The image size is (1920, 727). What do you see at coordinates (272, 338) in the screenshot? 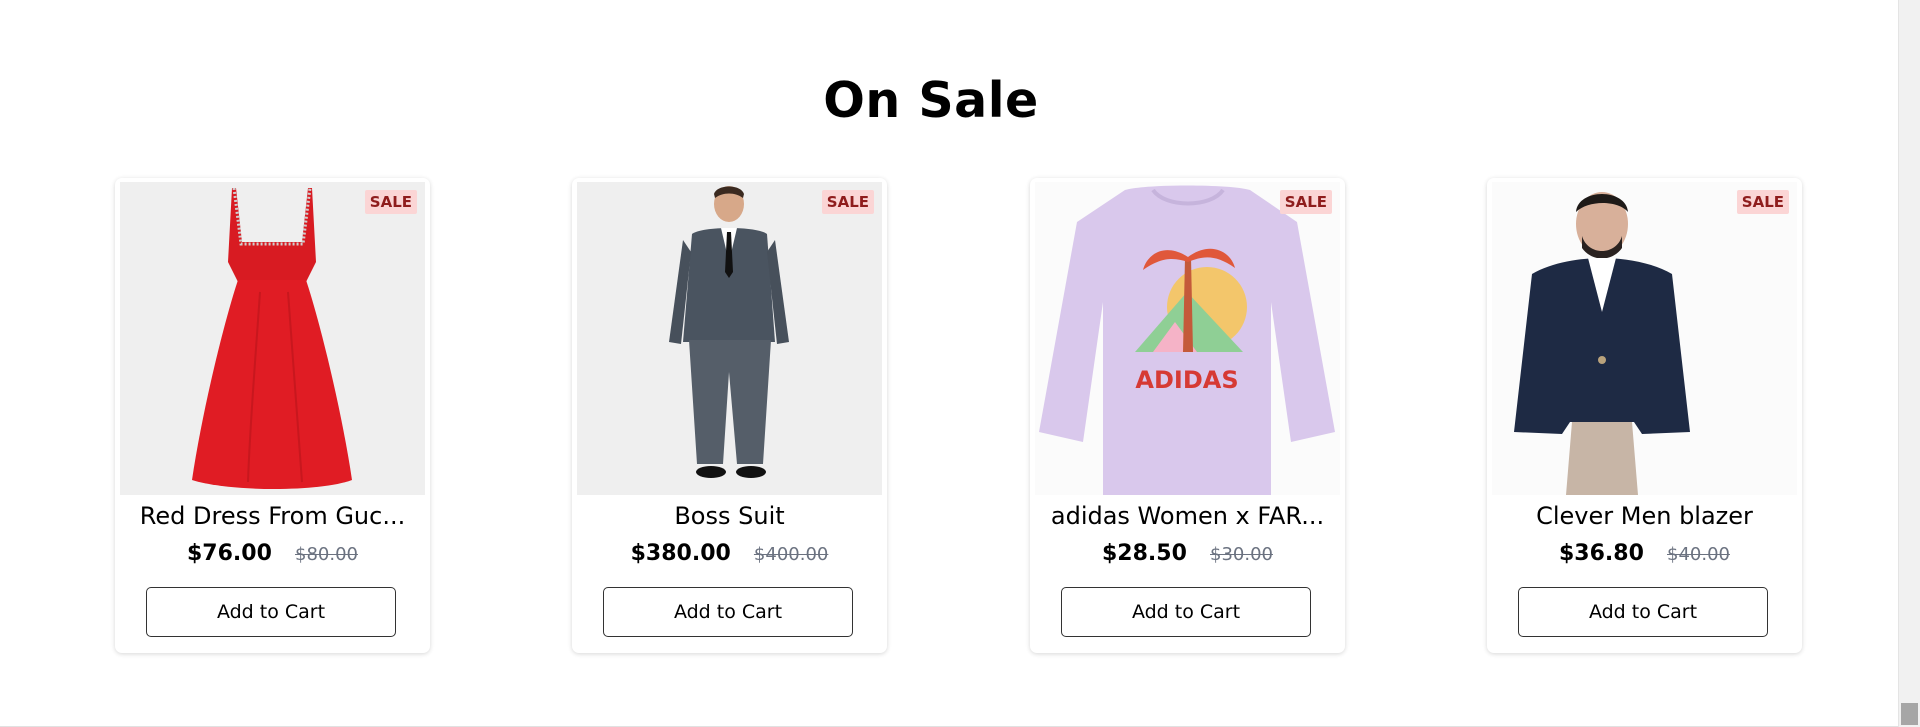
I see `product-image-red-dress: SALE` at bounding box center [272, 338].